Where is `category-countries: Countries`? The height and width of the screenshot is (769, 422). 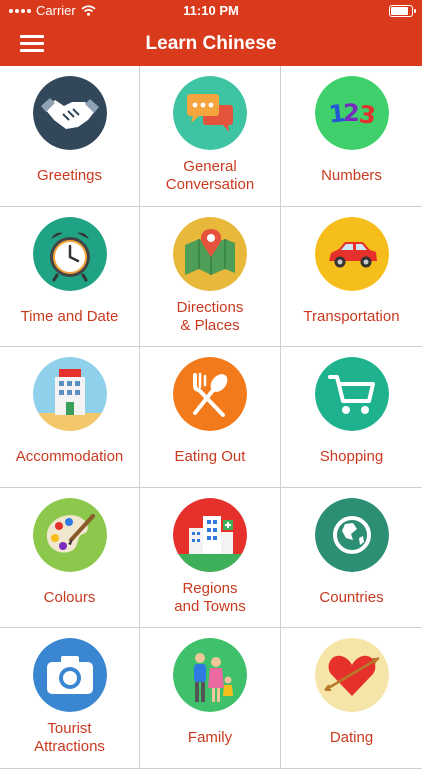 category-countries: Countries is located at coordinates (351, 558).